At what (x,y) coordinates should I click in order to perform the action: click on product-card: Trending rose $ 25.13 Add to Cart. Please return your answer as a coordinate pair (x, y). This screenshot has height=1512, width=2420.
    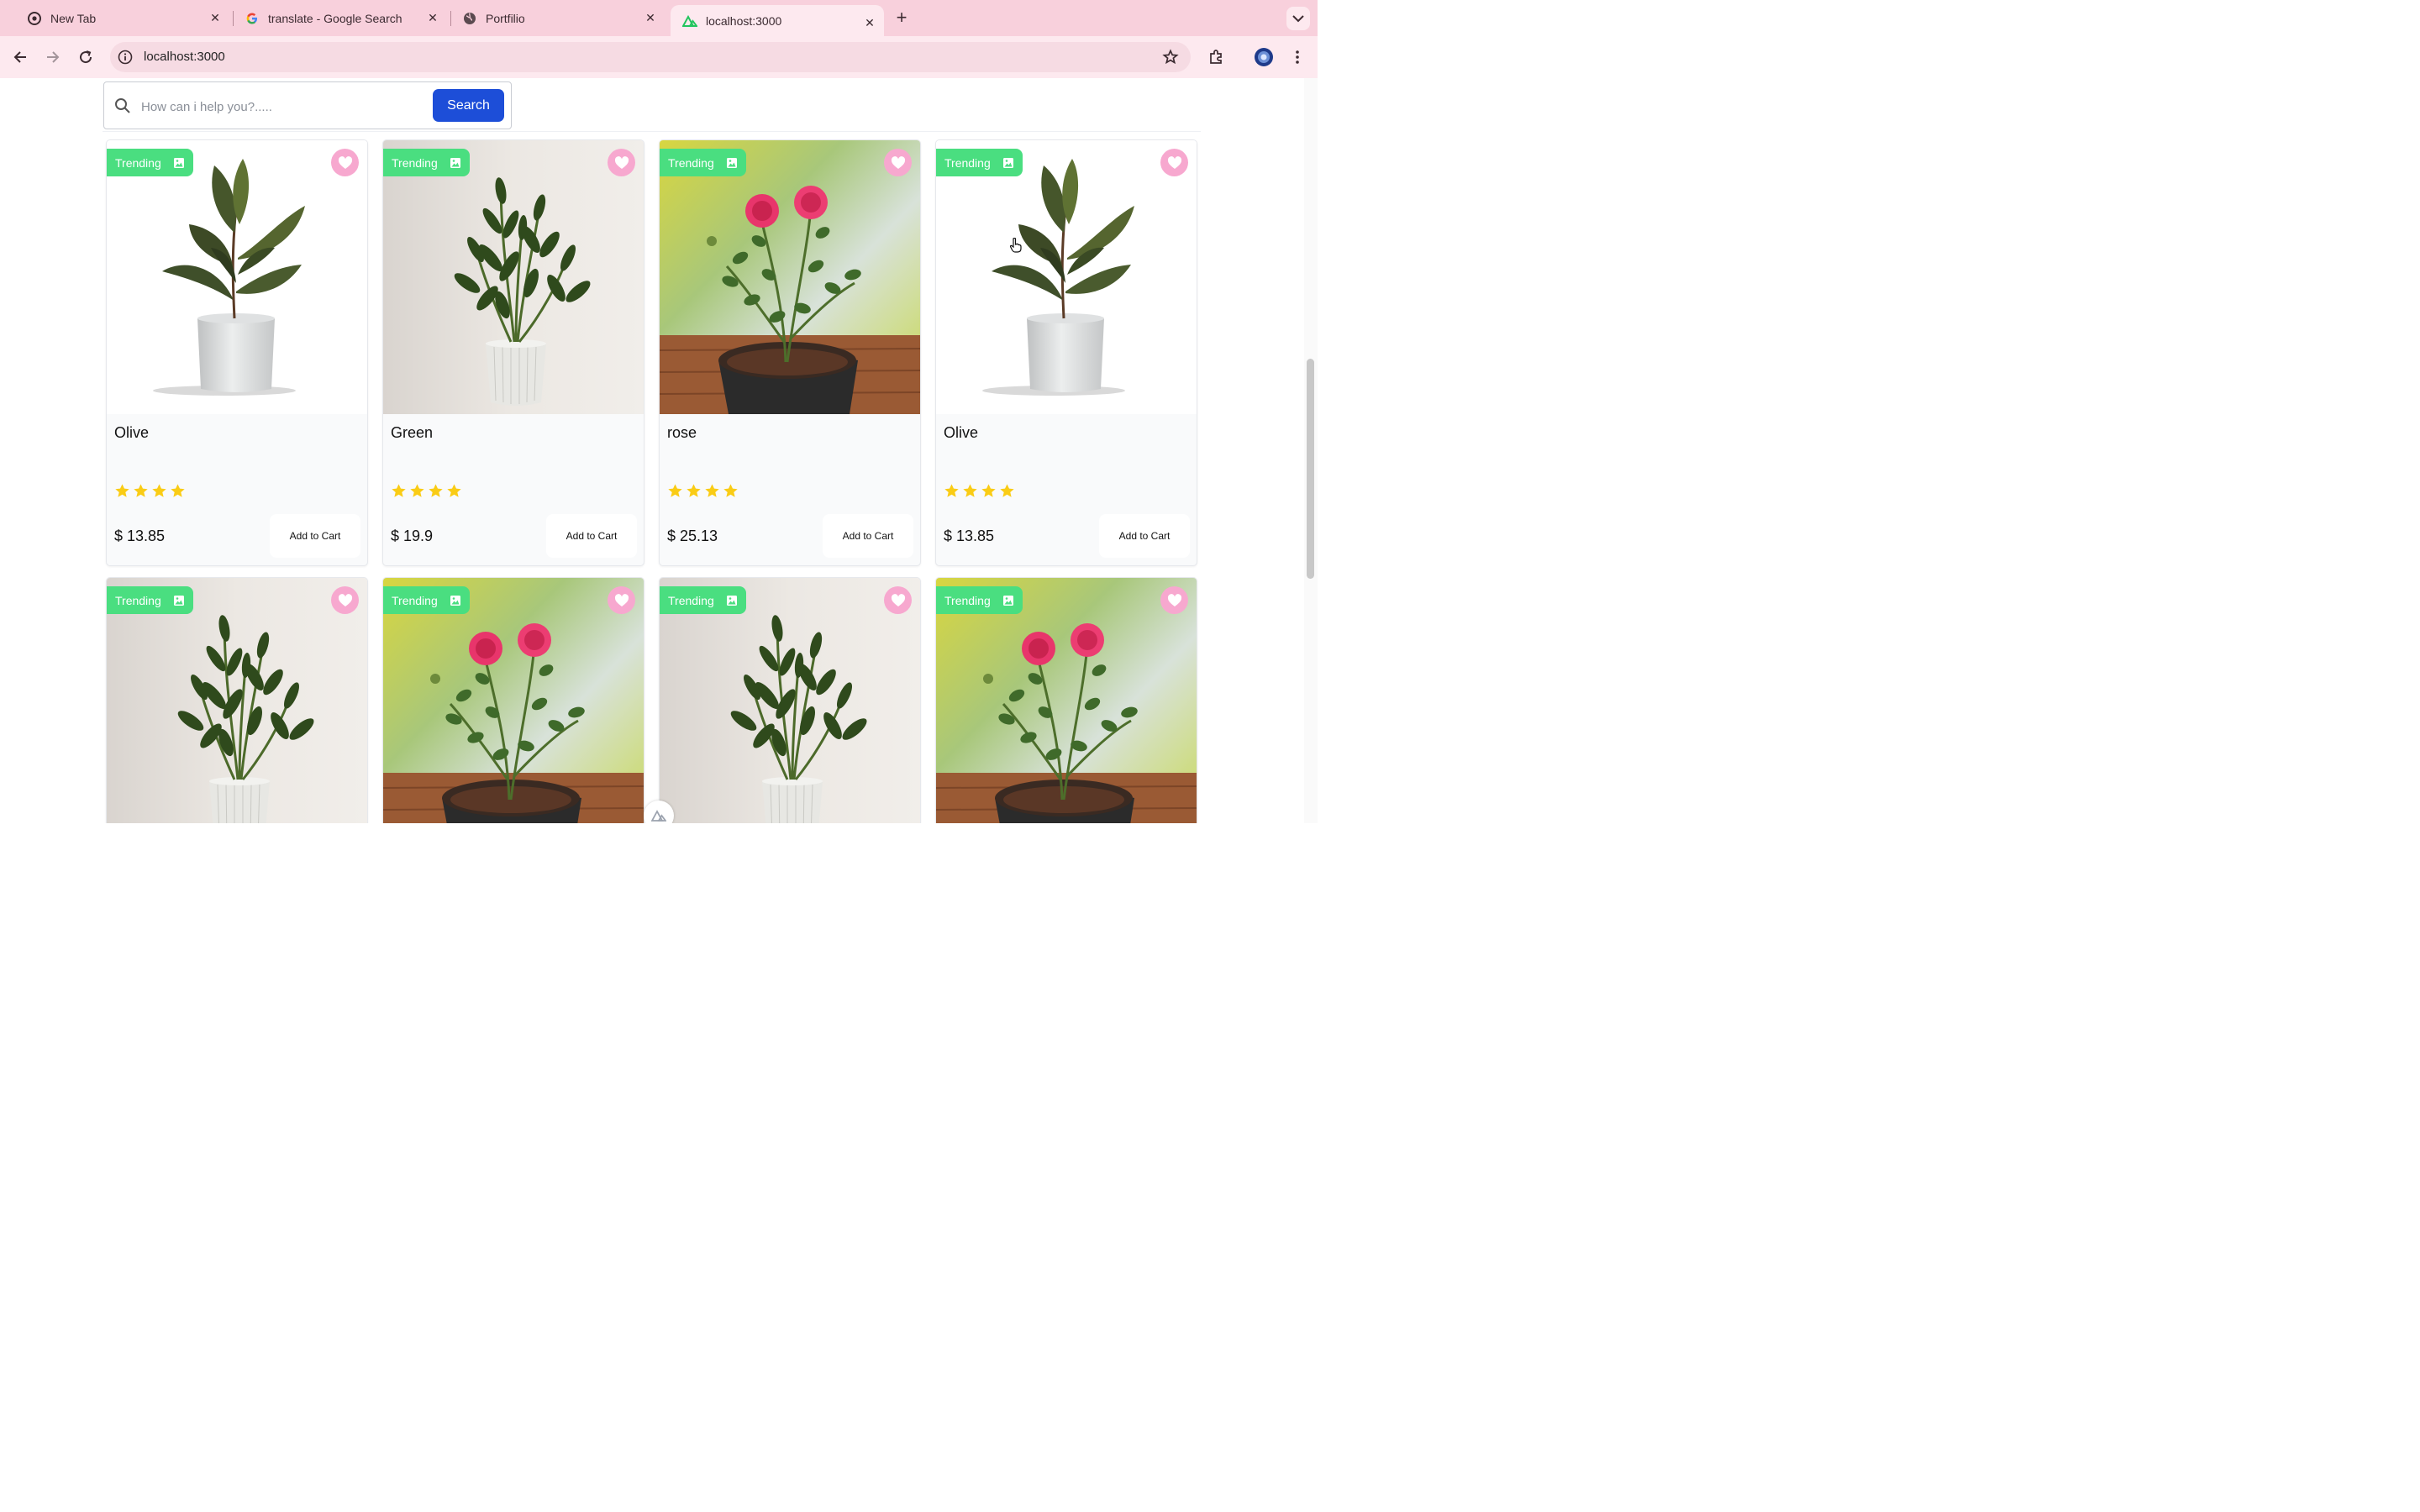
    Looking at the image, I should click on (790, 352).